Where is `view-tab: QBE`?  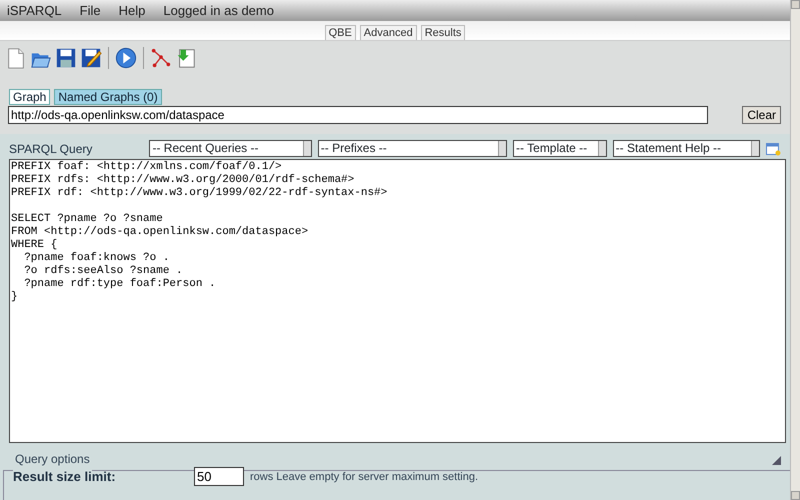 view-tab: QBE is located at coordinates (340, 32).